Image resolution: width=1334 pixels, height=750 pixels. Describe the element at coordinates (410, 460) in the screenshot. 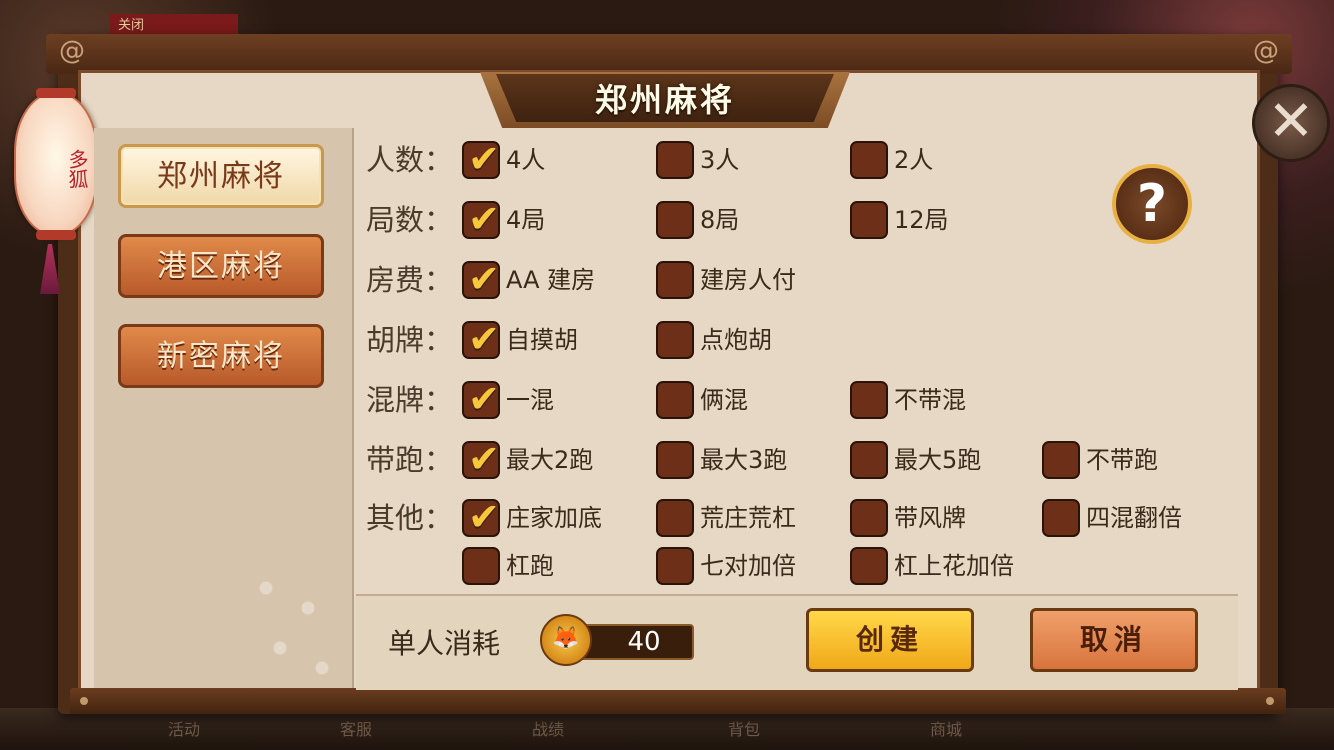

I see `option-row-label: 带跑：` at that location.